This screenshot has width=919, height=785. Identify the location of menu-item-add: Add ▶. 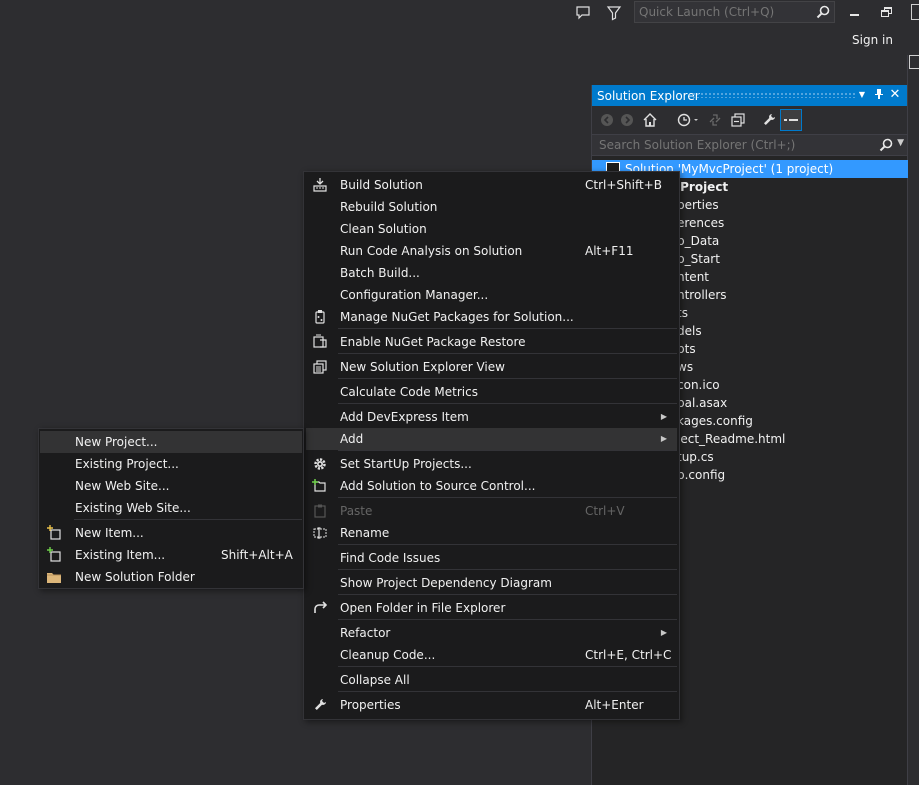
(491, 439).